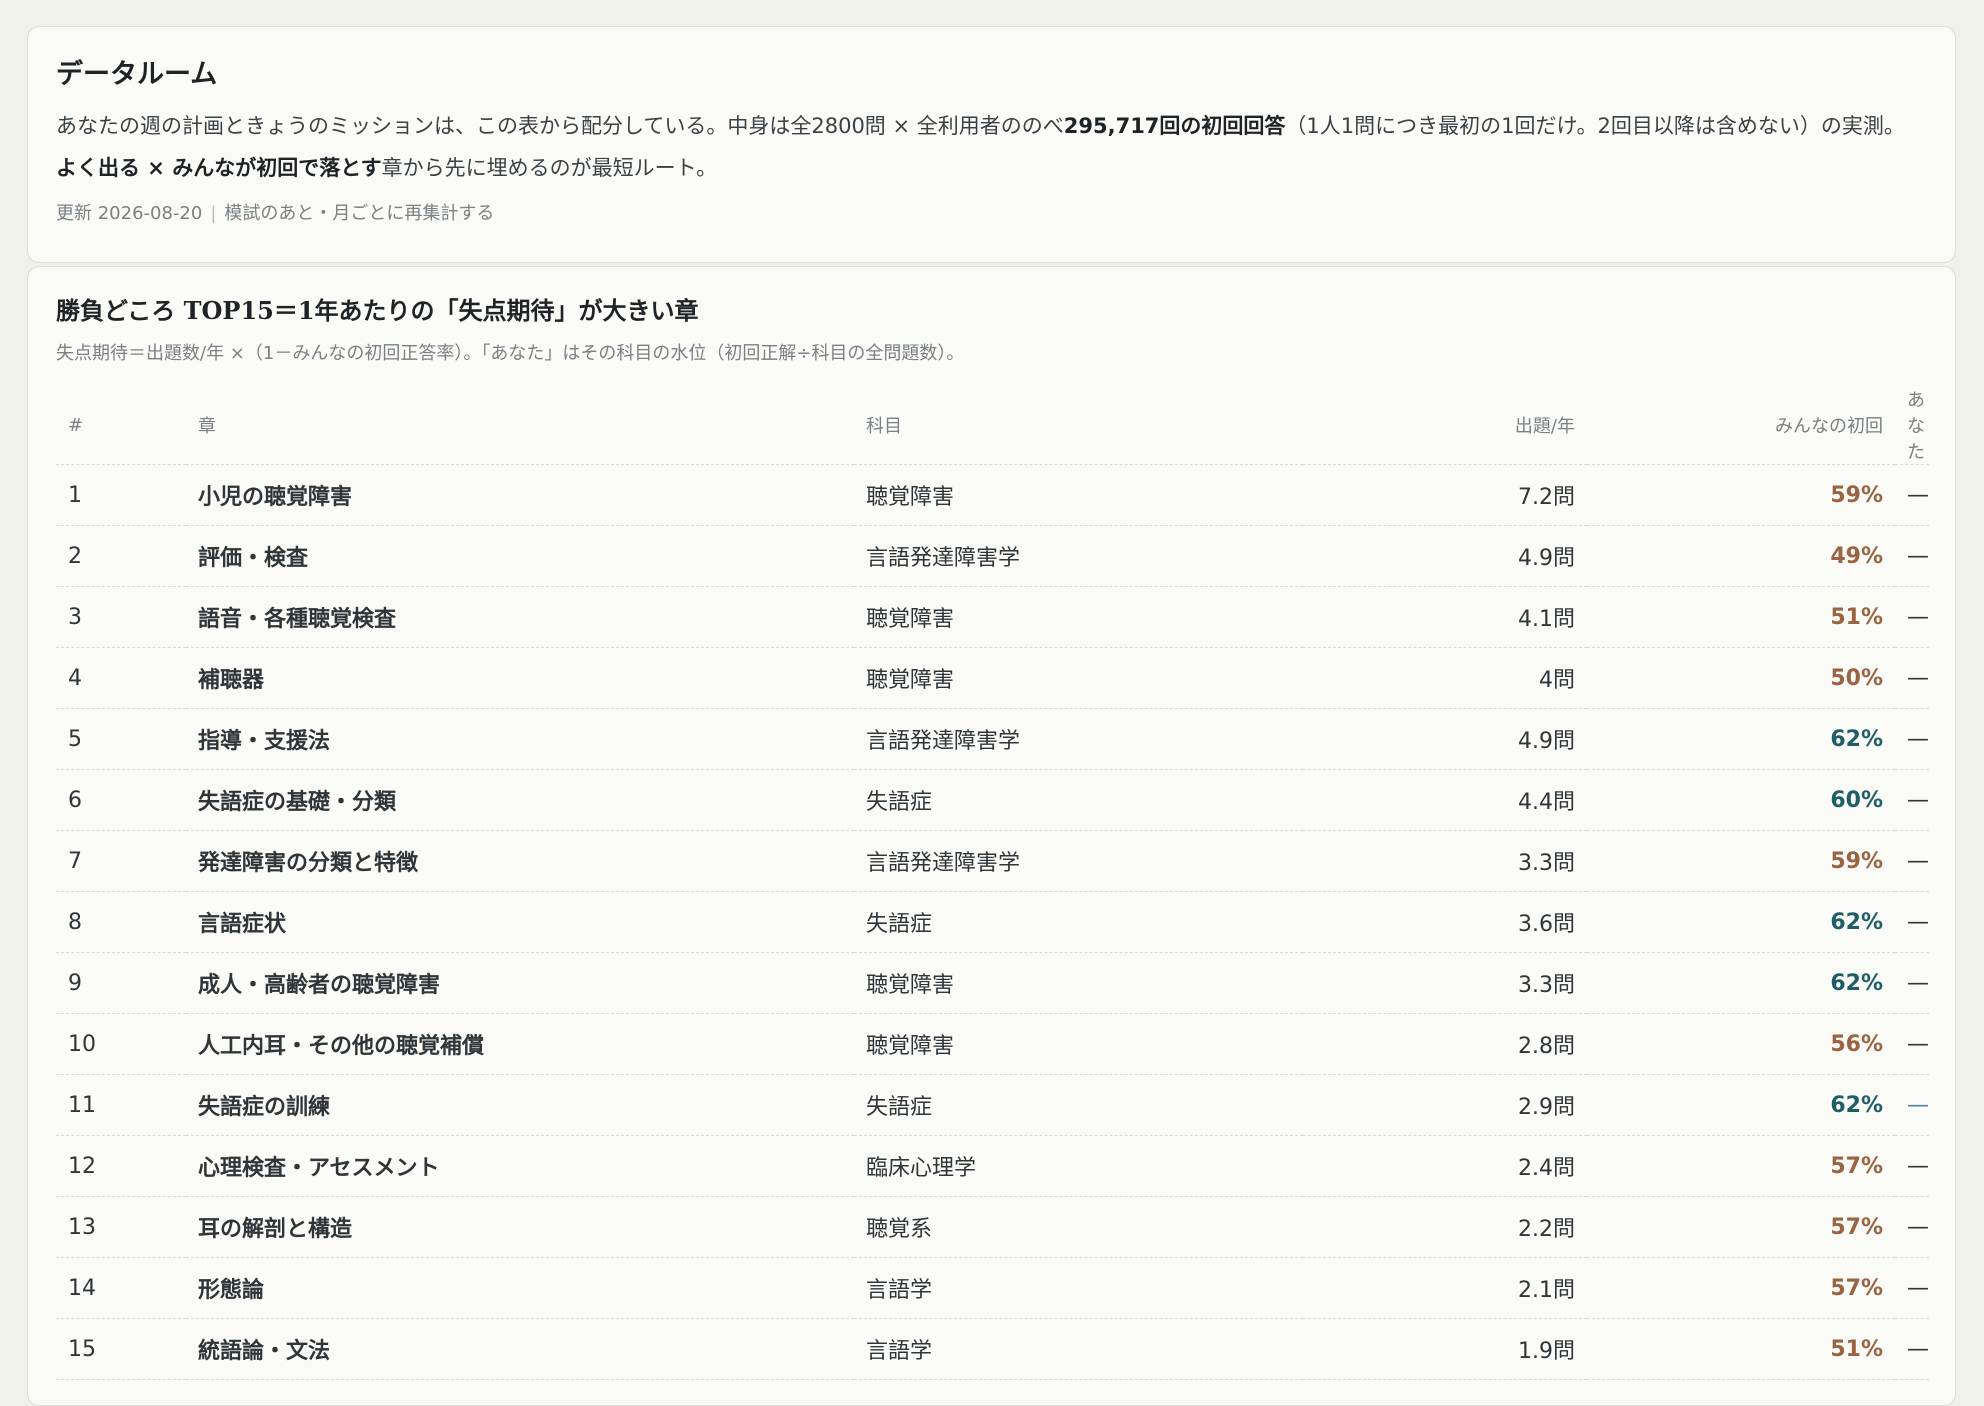 This screenshot has width=1984, height=1406. I want to click on table-row: 8 言語症状 失語症 3.6問 62% —, so click(992, 922).